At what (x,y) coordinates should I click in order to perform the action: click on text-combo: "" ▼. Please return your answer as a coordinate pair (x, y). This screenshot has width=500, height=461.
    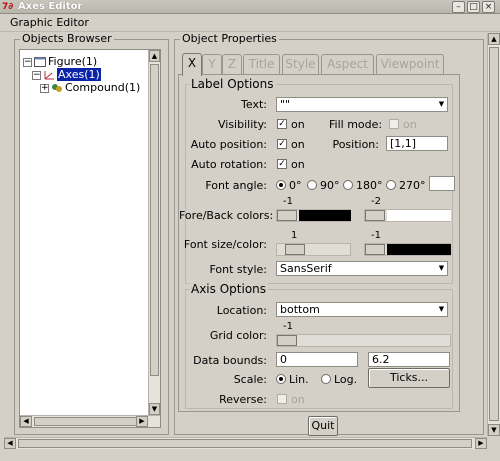
    Looking at the image, I should click on (362, 104).